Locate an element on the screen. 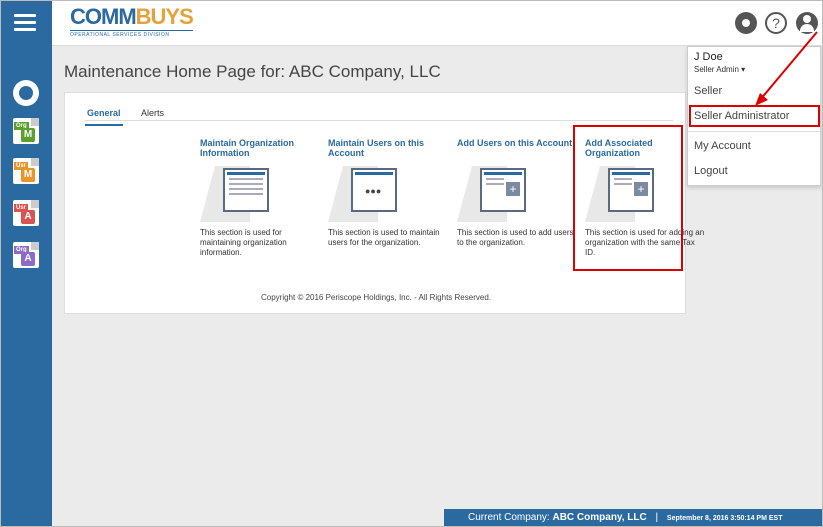 The height and width of the screenshot is (527, 823). plus-icon: + is located at coordinates (513, 189).